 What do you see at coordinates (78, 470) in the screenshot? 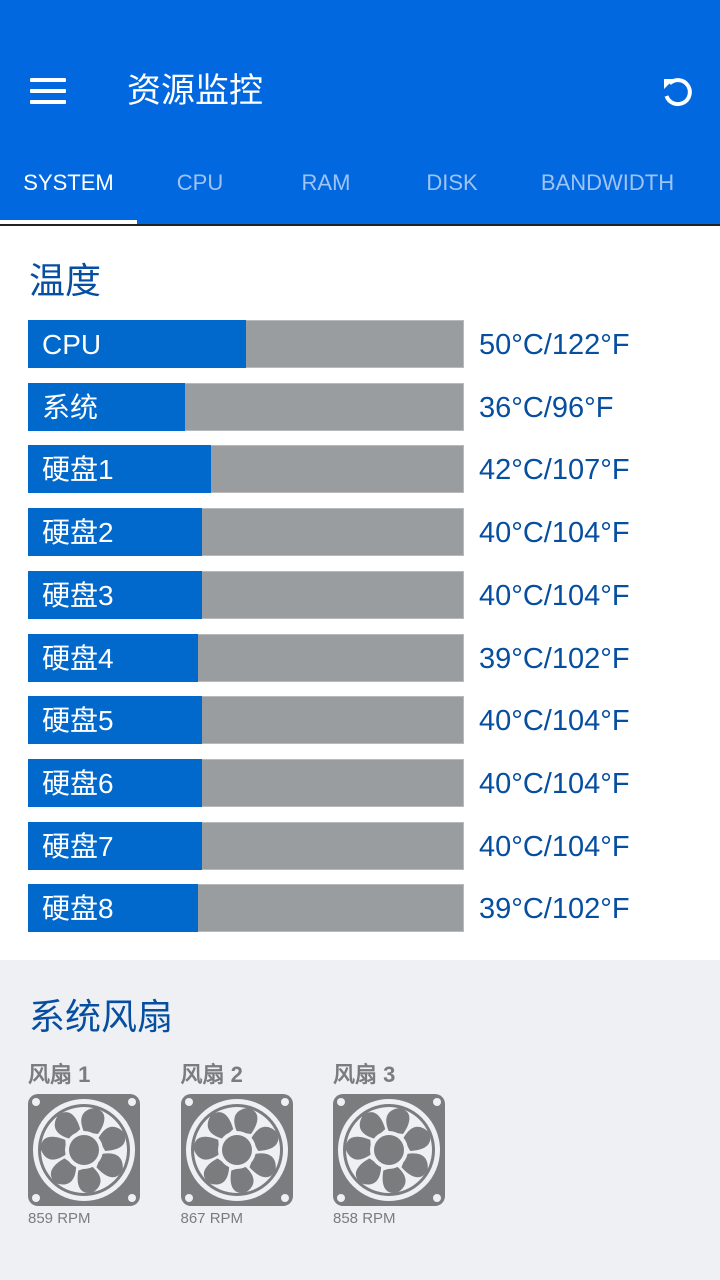
I see `bar-label: 硬盘1` at bounding box center [78, 470].